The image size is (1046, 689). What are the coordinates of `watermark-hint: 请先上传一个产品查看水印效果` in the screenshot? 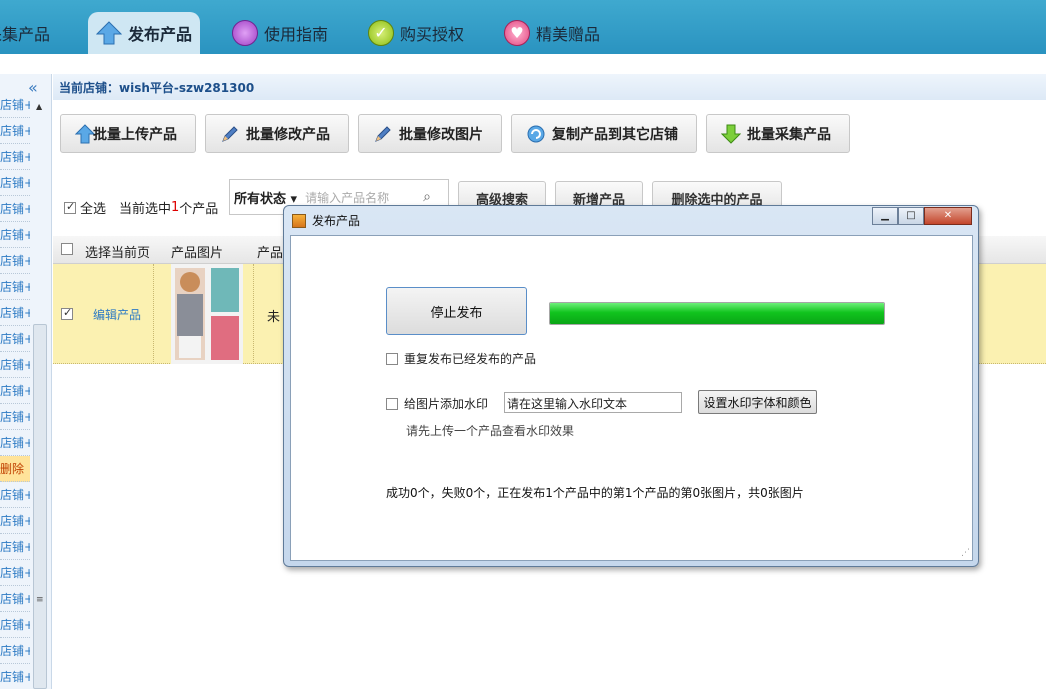 It's located at (490, 431).